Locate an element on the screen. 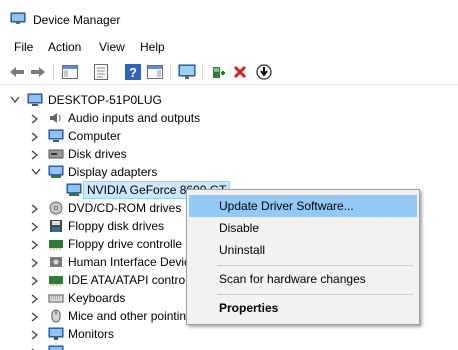  floppy-icon is located at coordinates (56, 226).